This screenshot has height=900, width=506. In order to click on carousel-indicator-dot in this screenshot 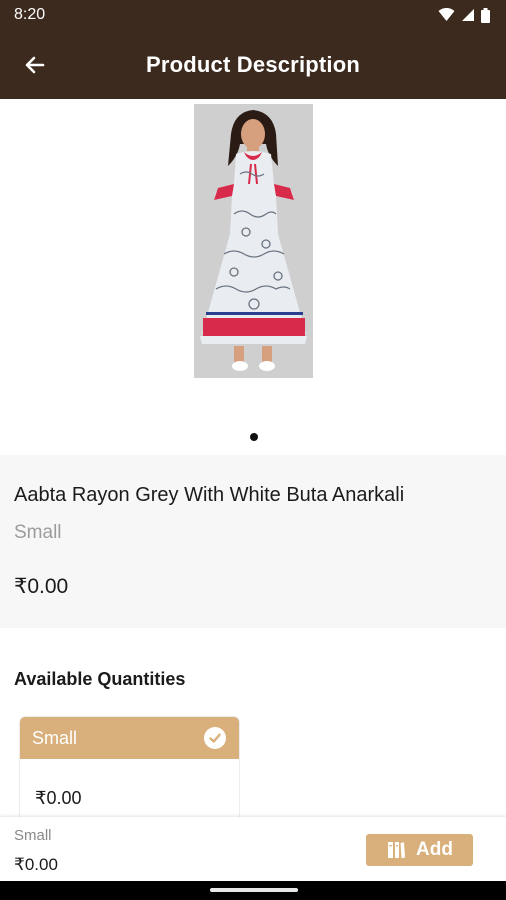, I will do `click(254, 437)`.